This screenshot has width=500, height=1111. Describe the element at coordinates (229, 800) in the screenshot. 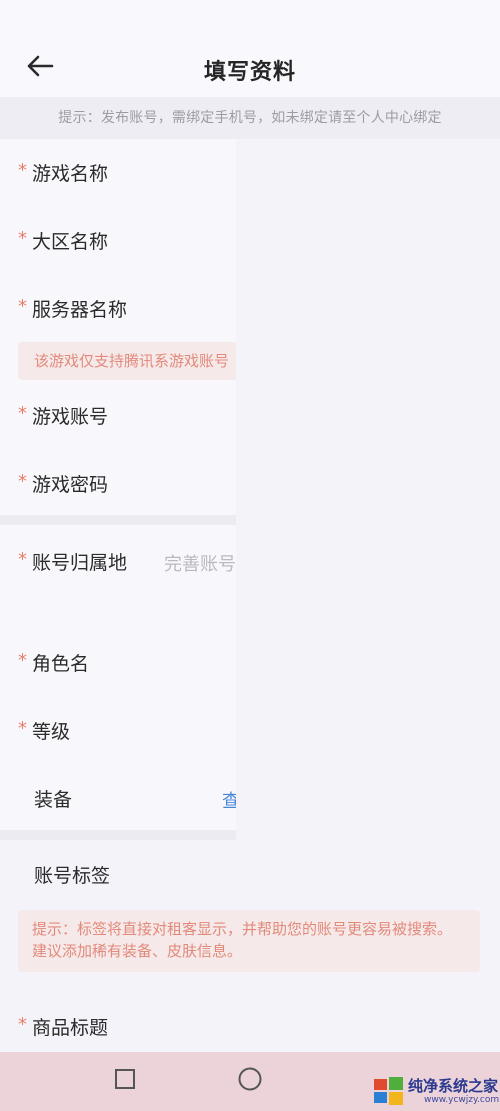

I see `equipment-view-link: 查` at that location.